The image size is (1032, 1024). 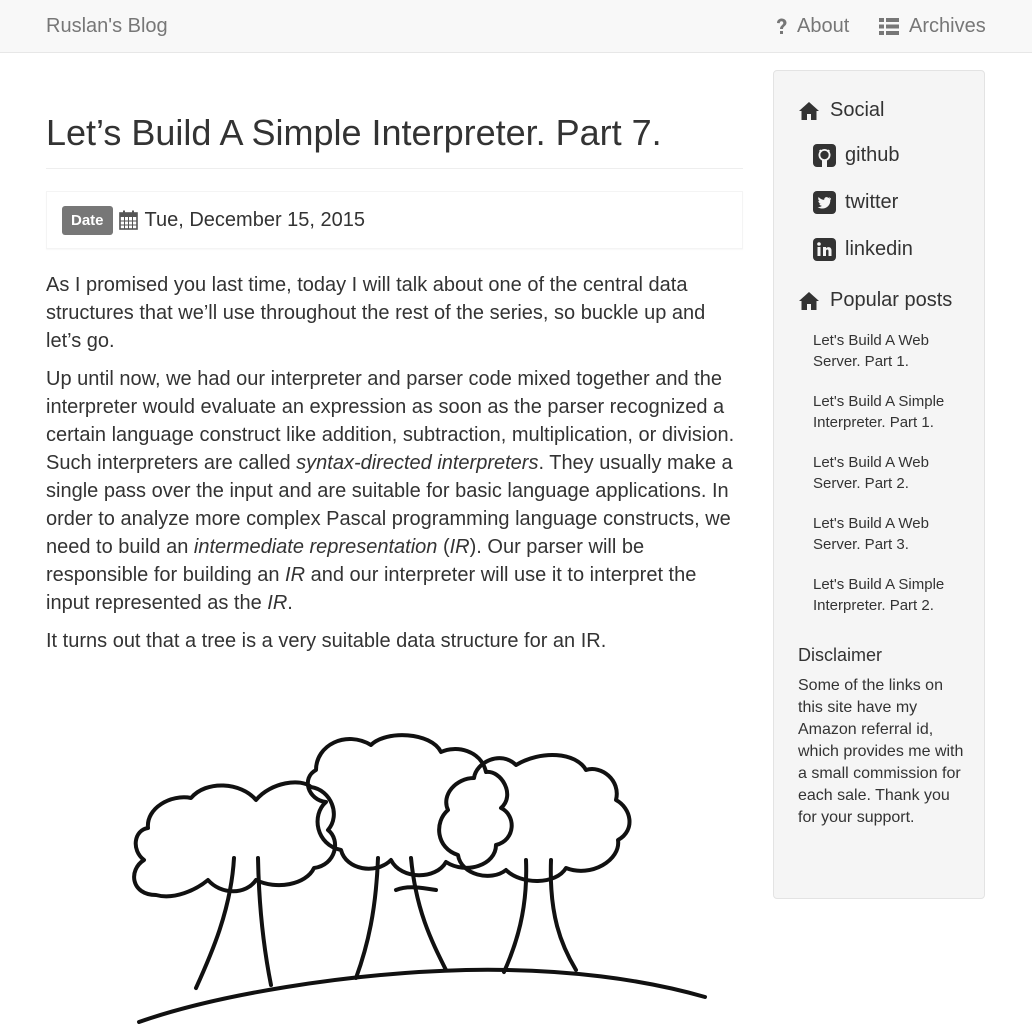 I want to click on github-label: github, so click(x=872, y=155).